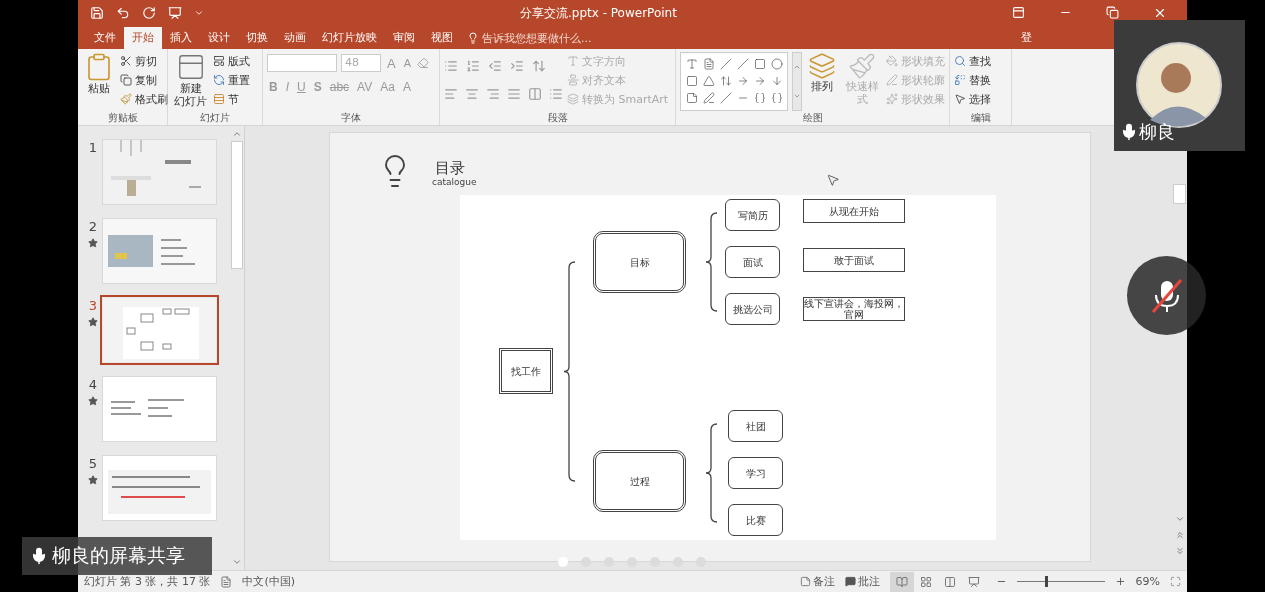  What do you see at coordinates (451, 94) in the screenshot?
I see `align-left-icon` at bounding box center [451, 94].